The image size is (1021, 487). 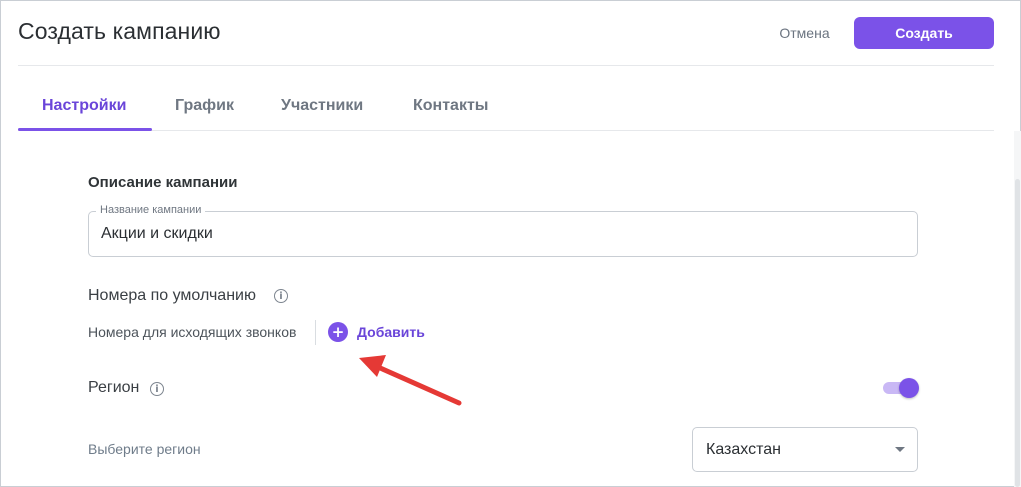 I want to click on campaign-name-label: Название кампании, so click(x=151, y=210).